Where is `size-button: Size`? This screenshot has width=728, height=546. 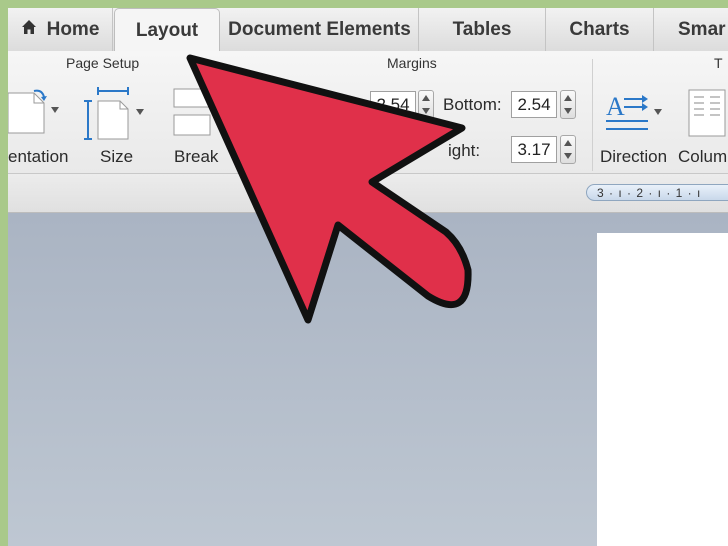
size-button: Size is located at coordinates (119, 122).